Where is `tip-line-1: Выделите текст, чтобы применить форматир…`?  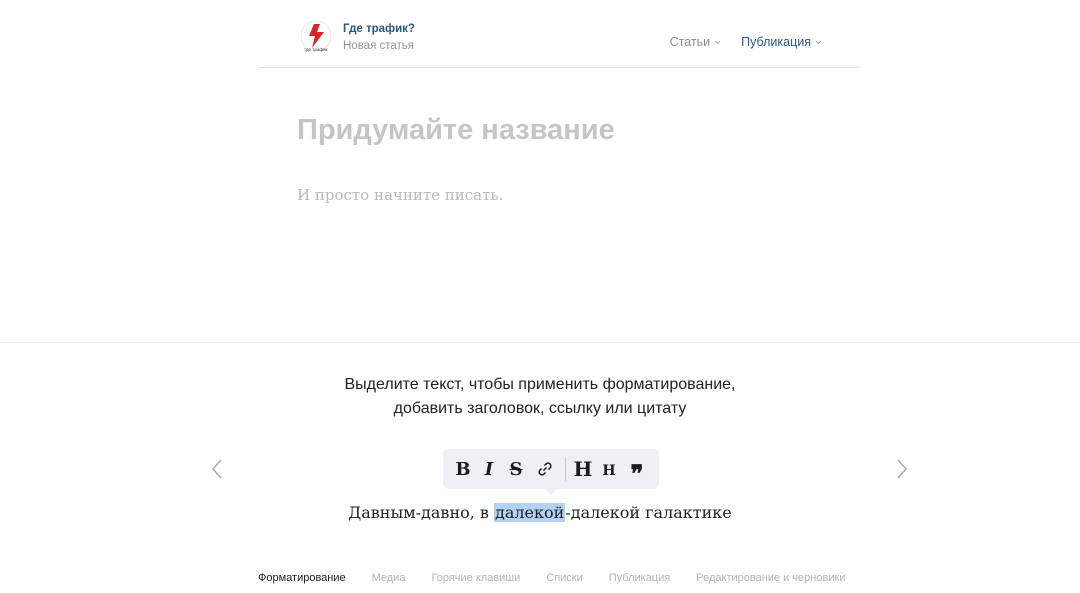
tip-line-1: Выделите текст, чтобы применить форматир… is located at coordinates (540, 384).